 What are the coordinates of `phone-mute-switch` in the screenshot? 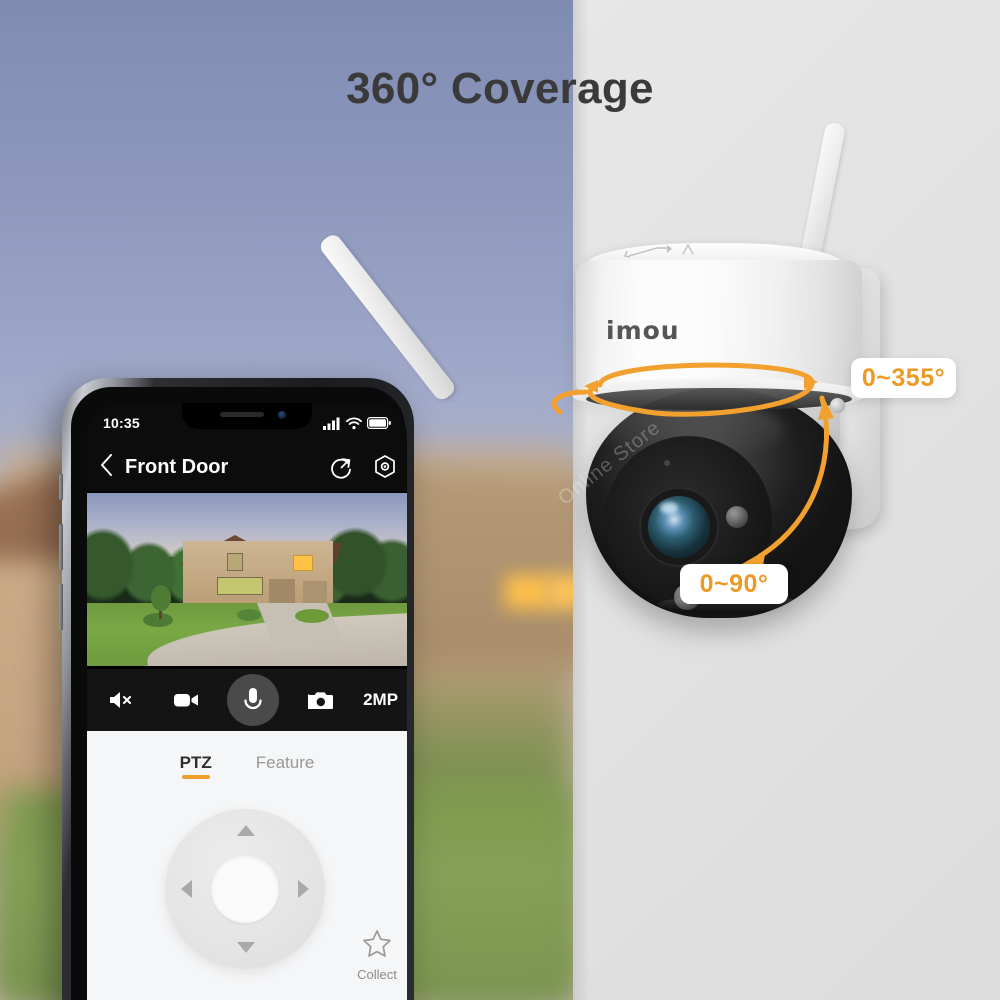 It's located at (61, 487).